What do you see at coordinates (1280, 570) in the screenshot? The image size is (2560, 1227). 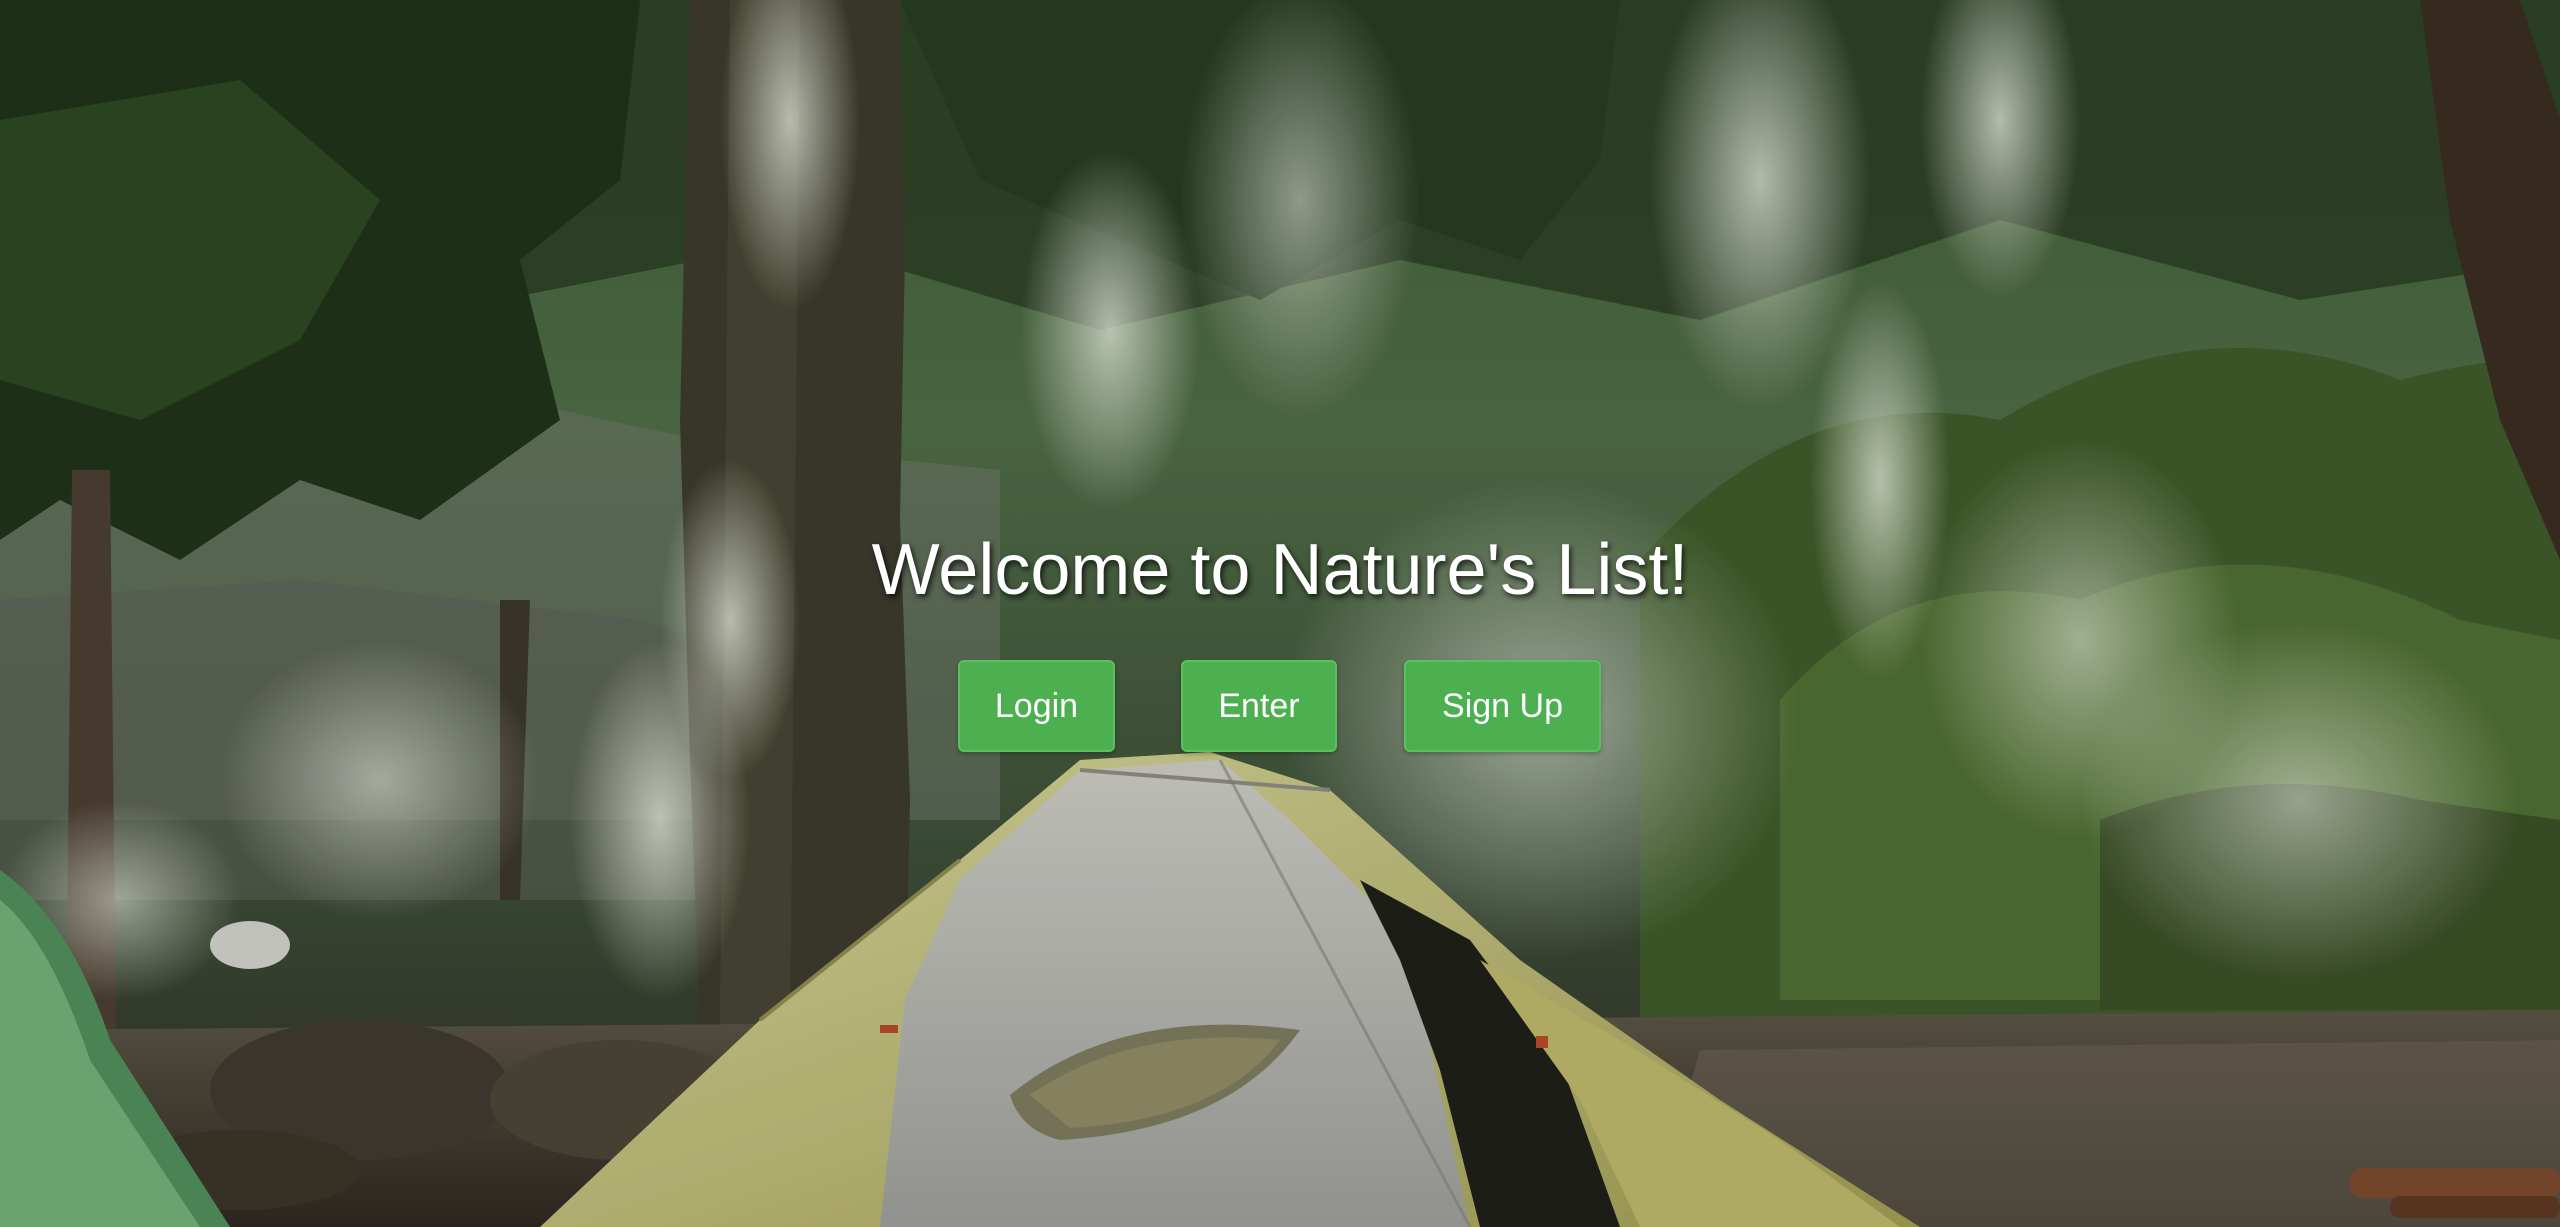 I see `page-title: Welcome to Nature's List!` at bounding box center [1280, 570].